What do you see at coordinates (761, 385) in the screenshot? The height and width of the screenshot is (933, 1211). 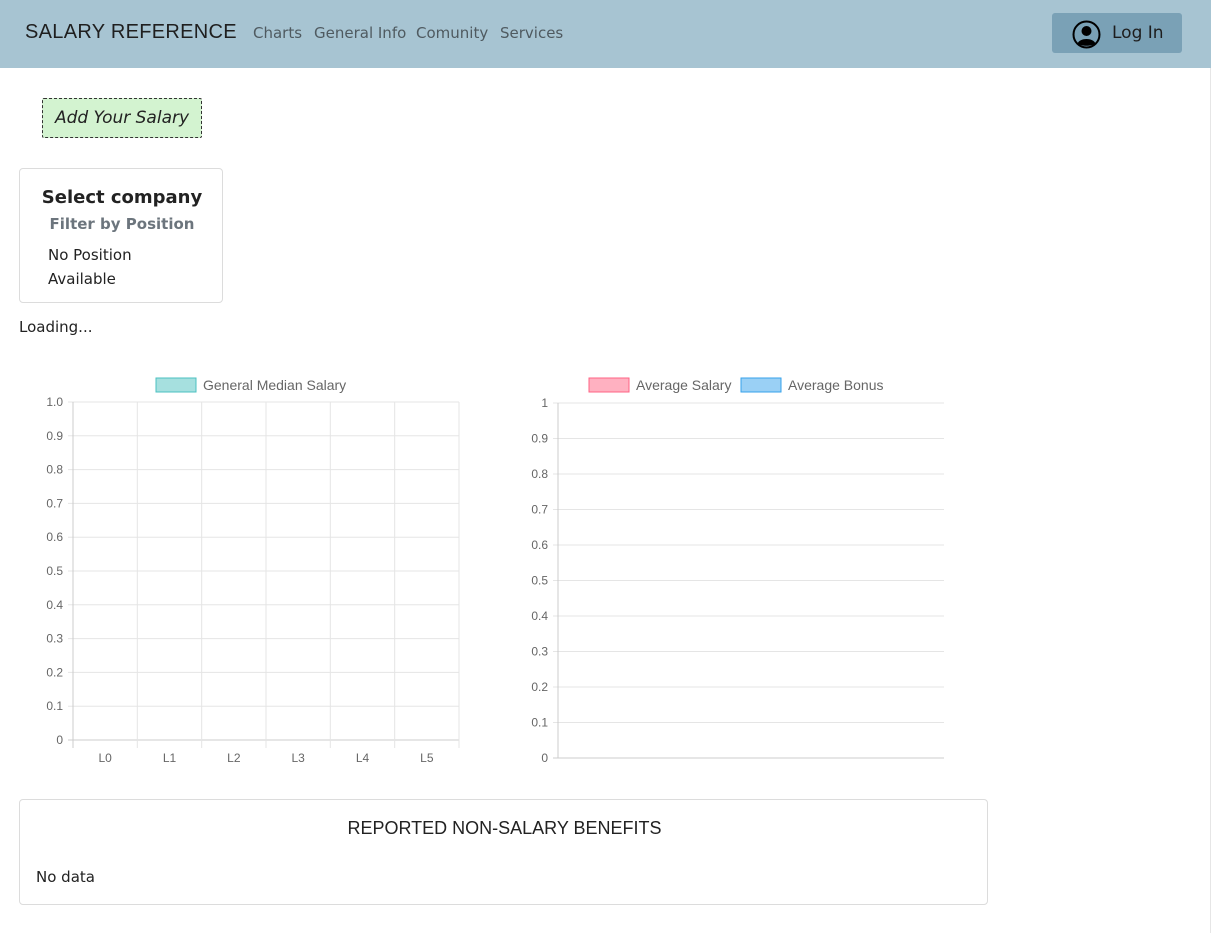 I see `legend-swatch-average-bonus` at bounding box center [761, 385].